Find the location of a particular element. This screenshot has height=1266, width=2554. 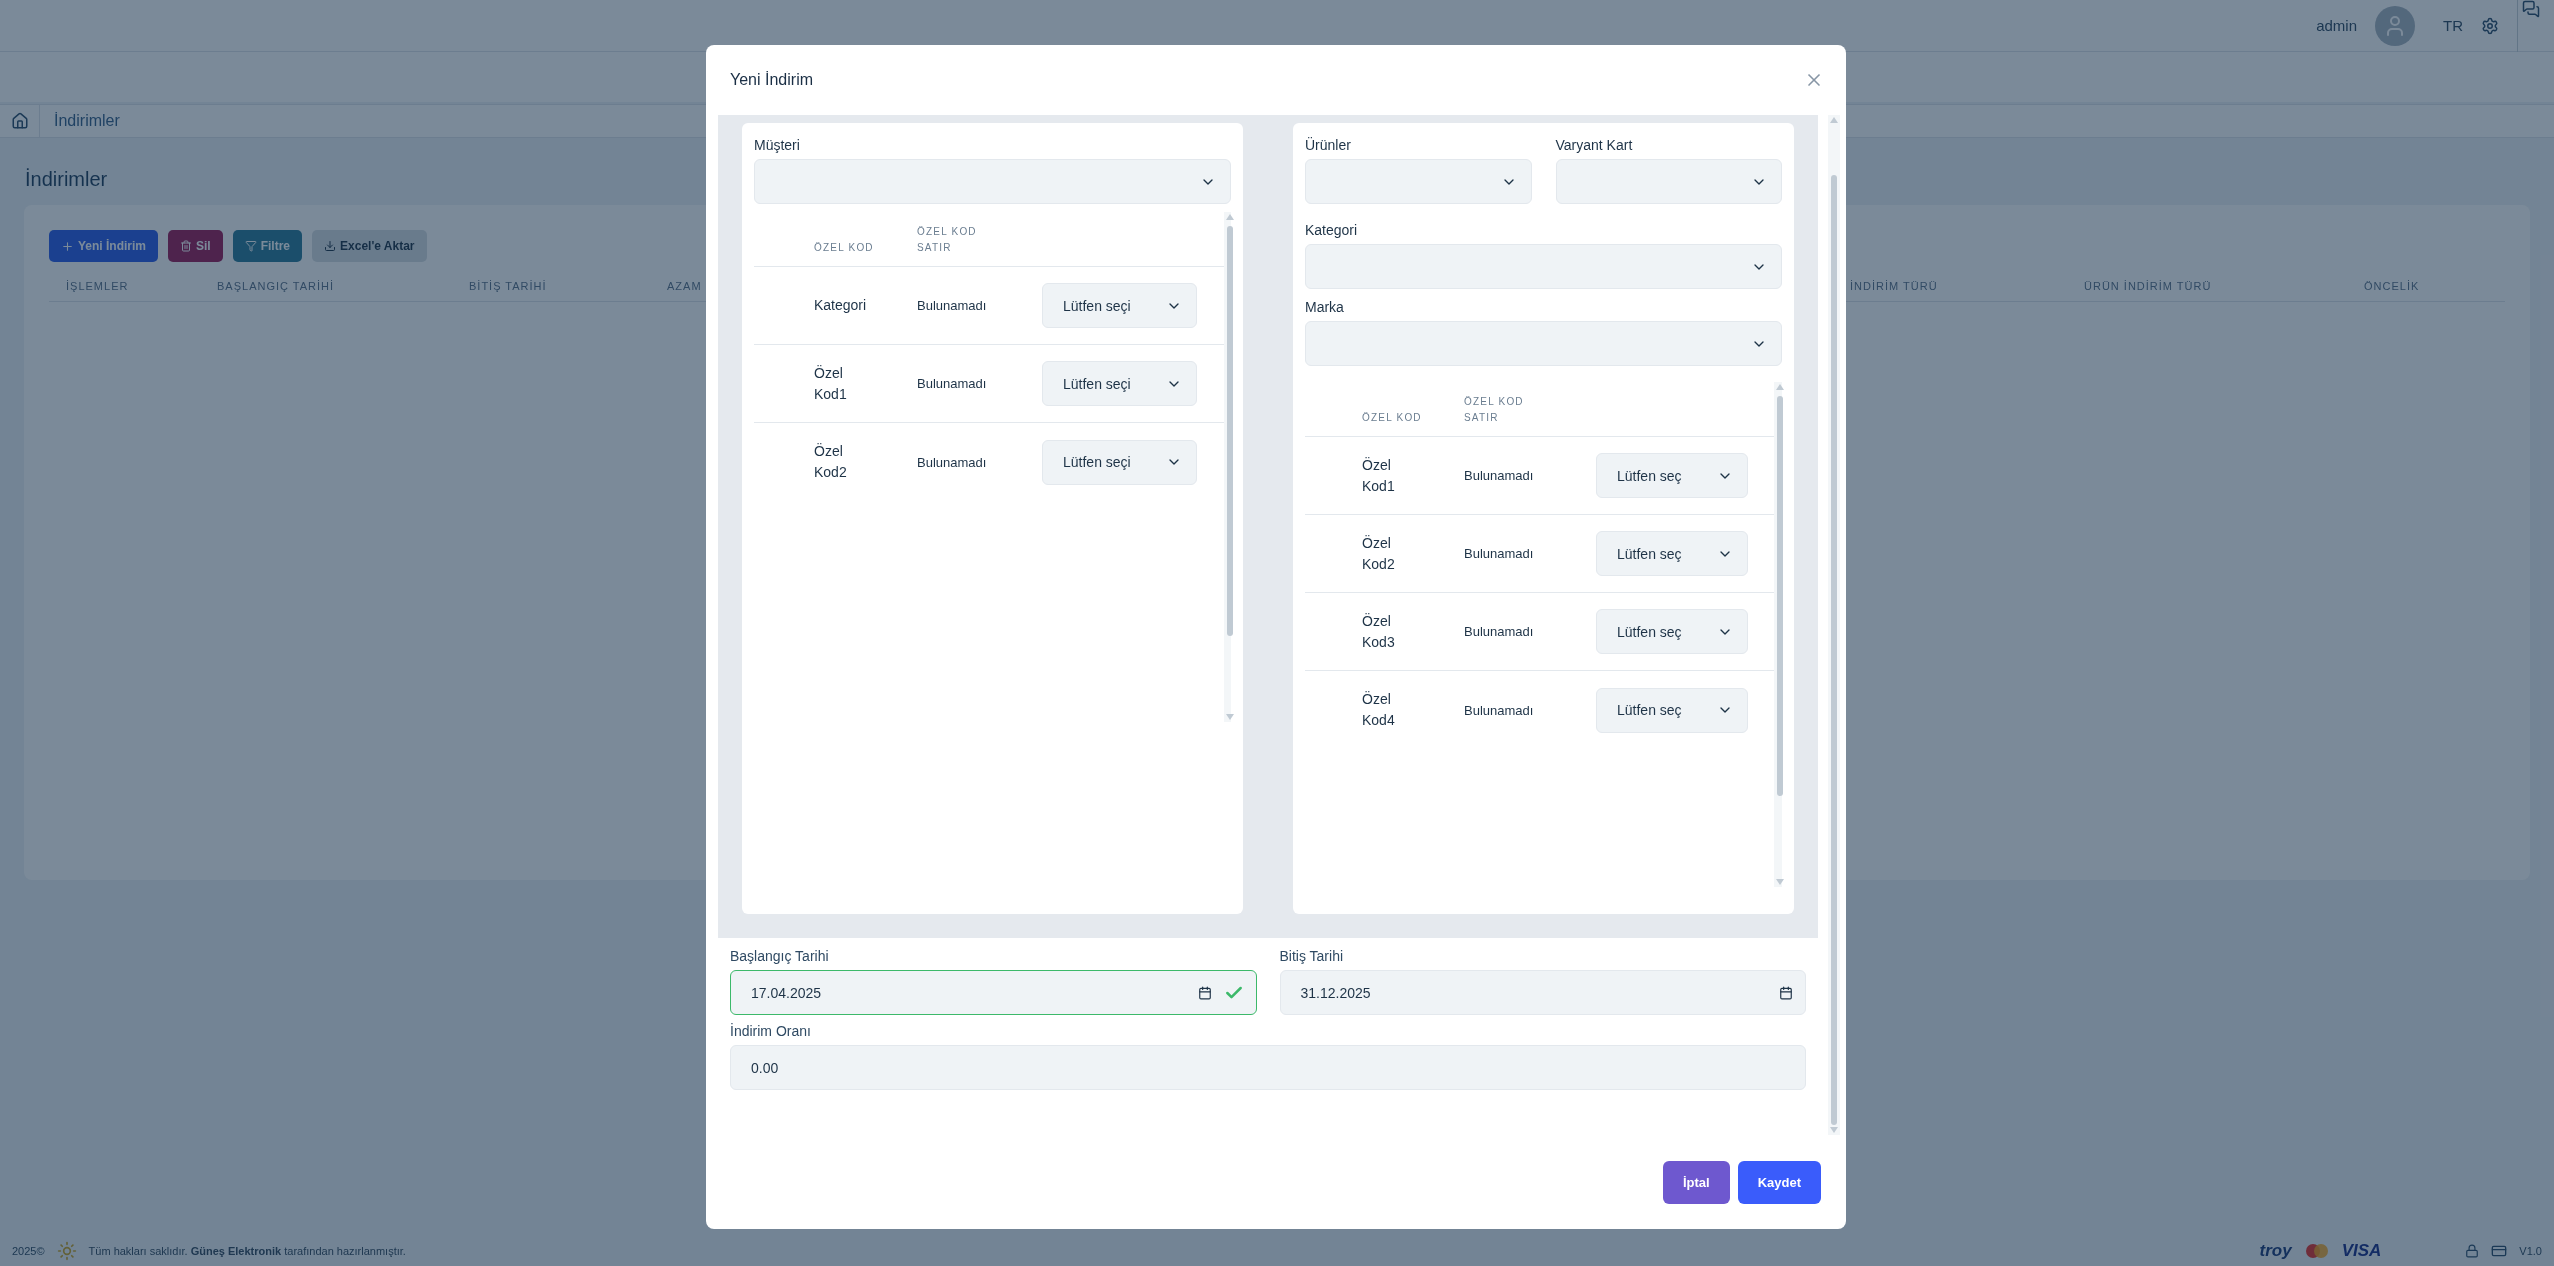

field-label: Varyant Kart is located at coordinates (1594, 145).